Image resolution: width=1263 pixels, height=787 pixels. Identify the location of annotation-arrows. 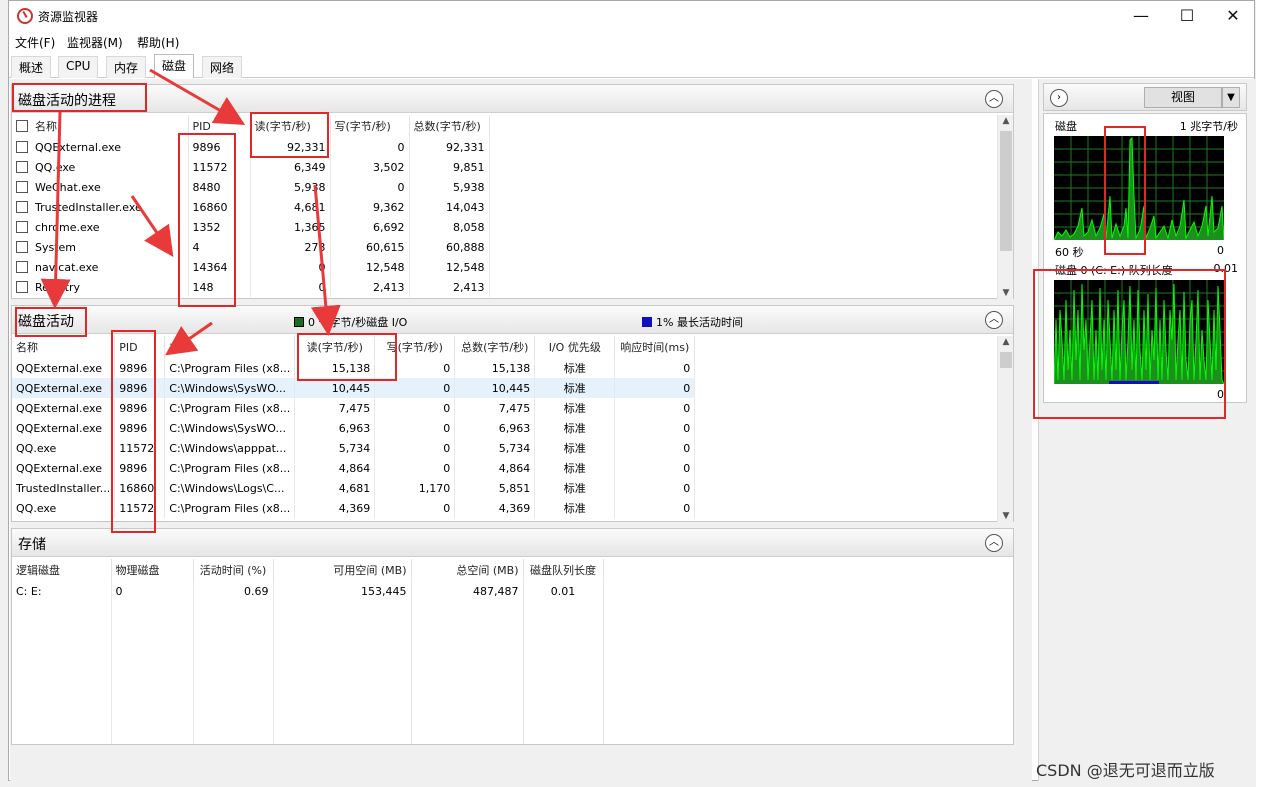
(190, 212).